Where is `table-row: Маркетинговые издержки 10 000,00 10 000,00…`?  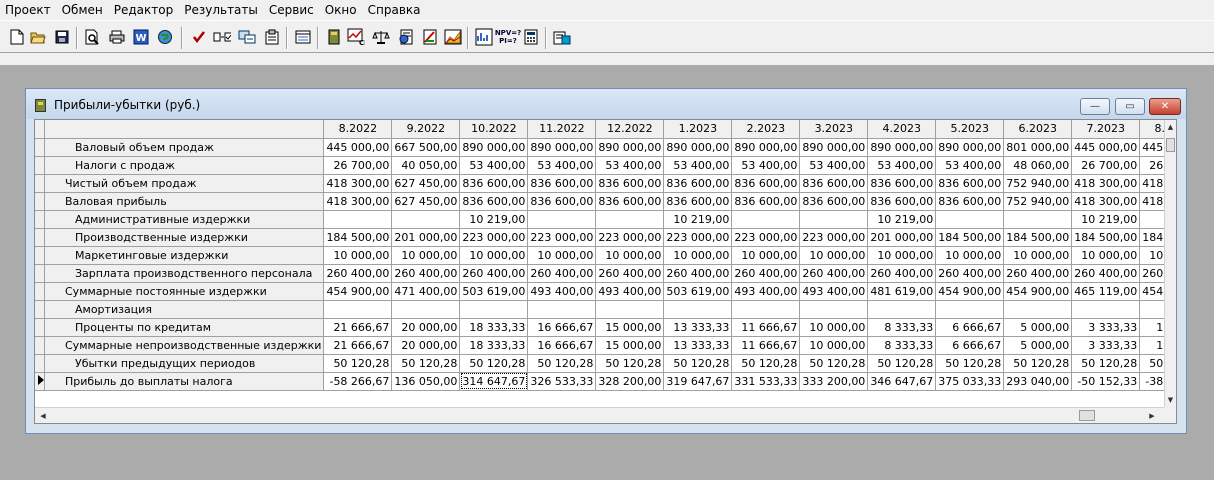
table-row: Маркетинговые издержки 10 000,00 10 000,00… is located at coordinates (599, 255).